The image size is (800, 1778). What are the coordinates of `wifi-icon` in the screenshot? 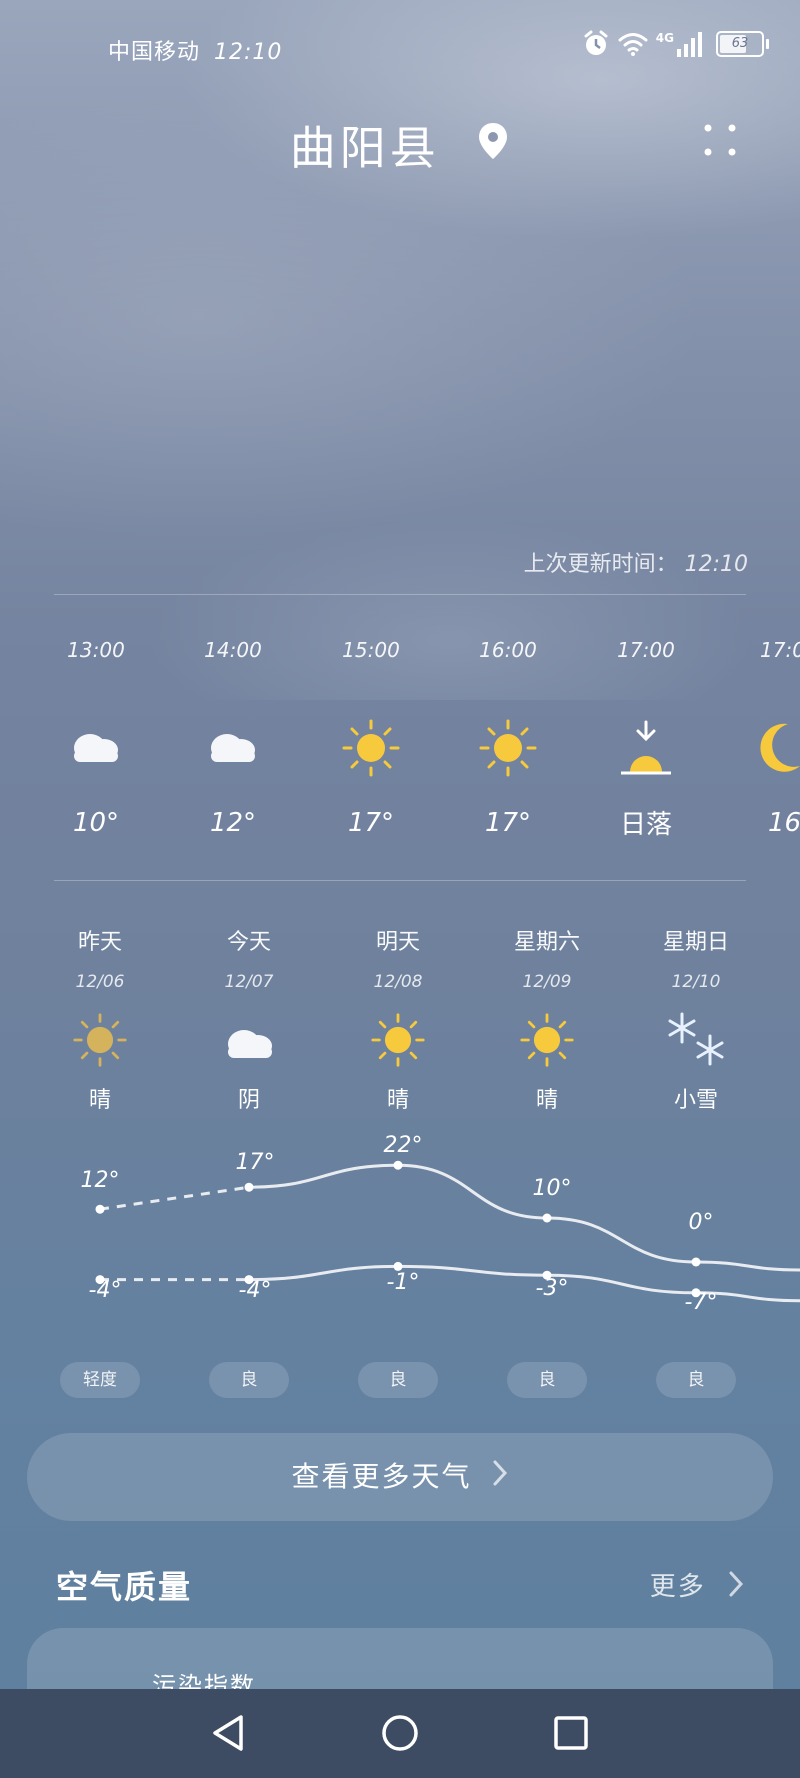 It's located at (633, 44).